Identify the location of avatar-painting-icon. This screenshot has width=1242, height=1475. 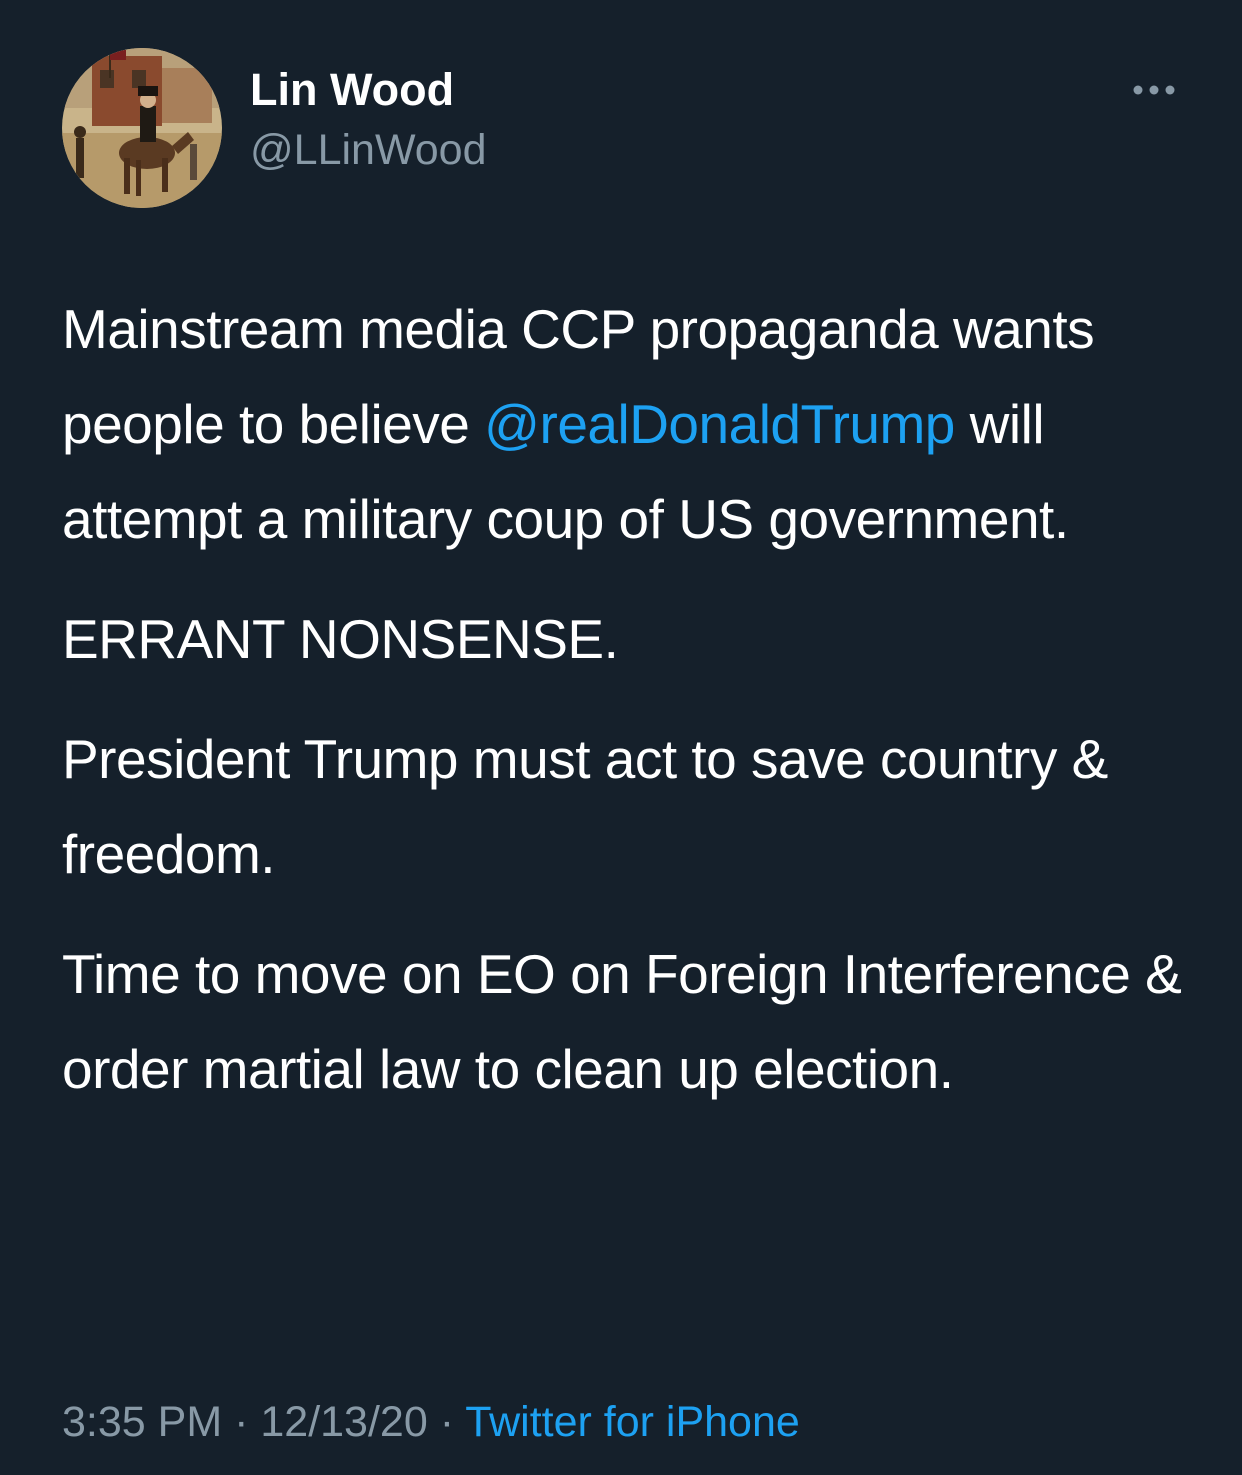
(142, 128).